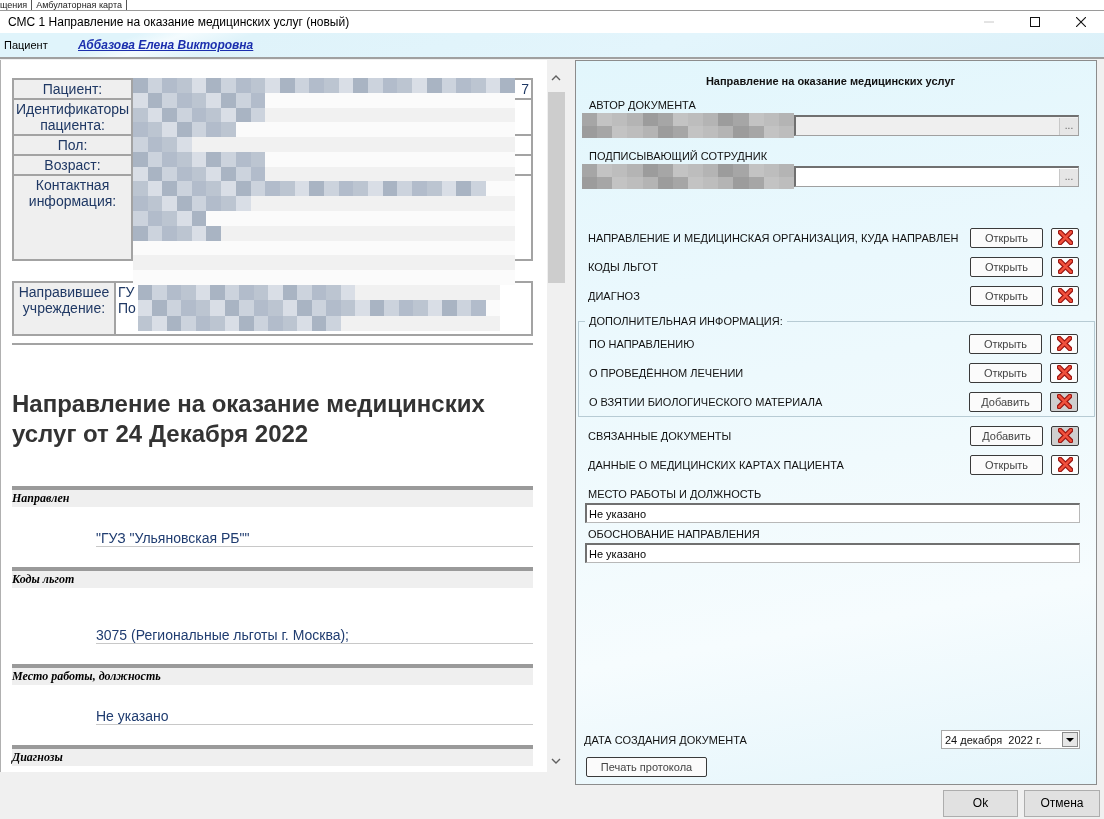 Image resolution: width=1104 pixels, height=819 pixels. What do you see at coordinates (314, 527) in the screenshot?
I see `section-value: "ГУЗ "Ульяновская РБ""` at bounding box center [314, 527].